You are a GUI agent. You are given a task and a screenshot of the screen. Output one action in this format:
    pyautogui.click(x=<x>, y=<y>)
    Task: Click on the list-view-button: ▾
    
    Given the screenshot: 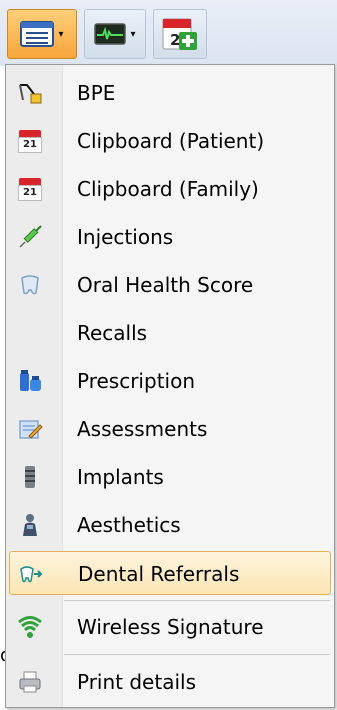 What is the action you would take?
    pyautogui.click(x=42, y=34)
    